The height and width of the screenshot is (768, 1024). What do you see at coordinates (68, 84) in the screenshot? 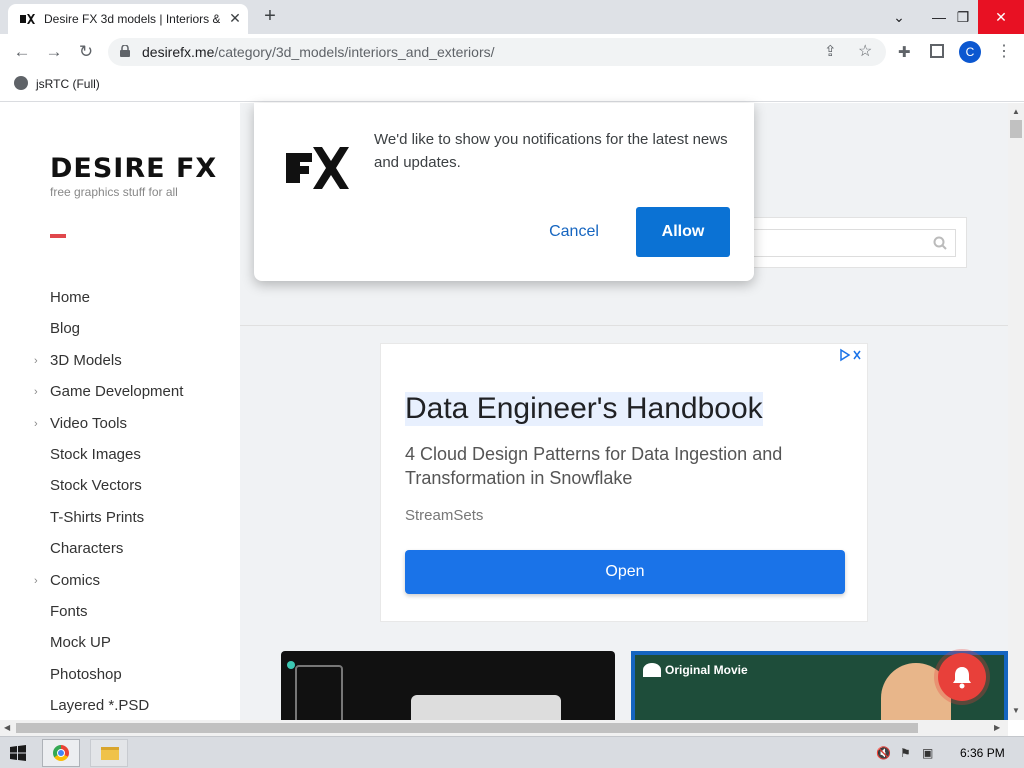
I see `bookmark-label: jsRTC (Full)` at bounding box center [68, 84].